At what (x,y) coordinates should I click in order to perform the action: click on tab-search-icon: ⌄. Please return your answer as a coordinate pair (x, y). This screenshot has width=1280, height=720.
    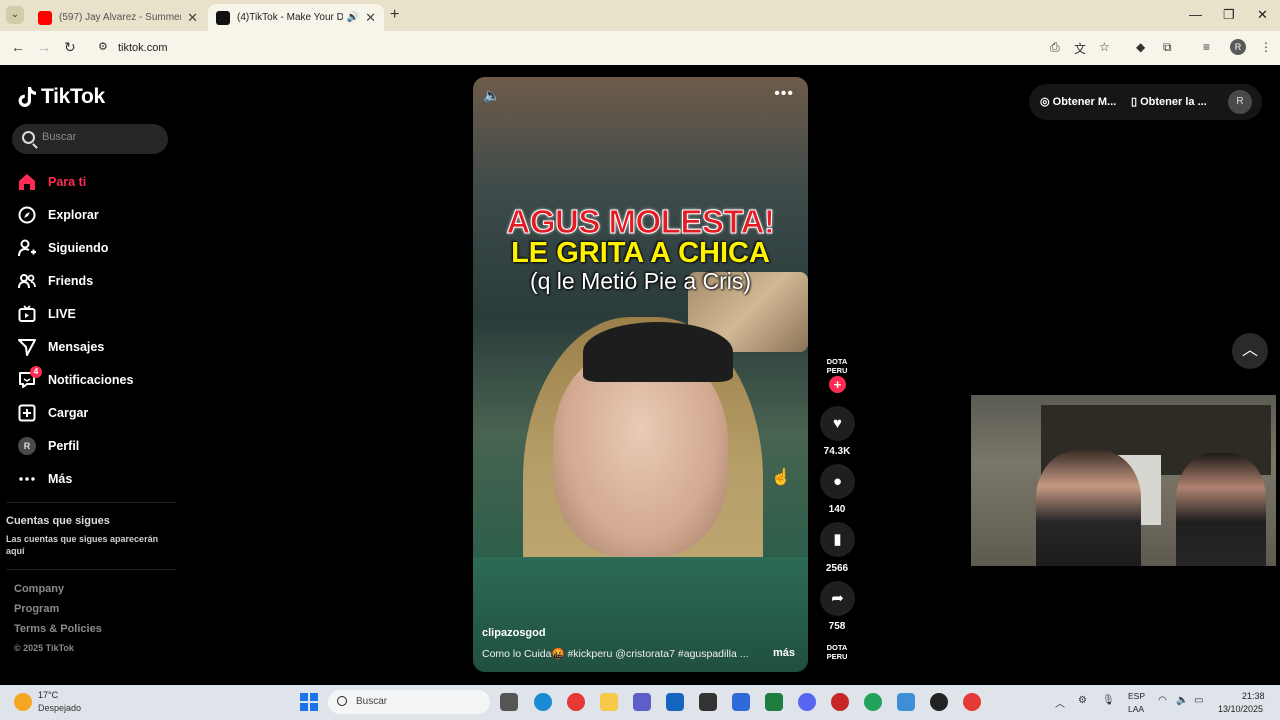
    Looking at the image, I should click on (15, 15).